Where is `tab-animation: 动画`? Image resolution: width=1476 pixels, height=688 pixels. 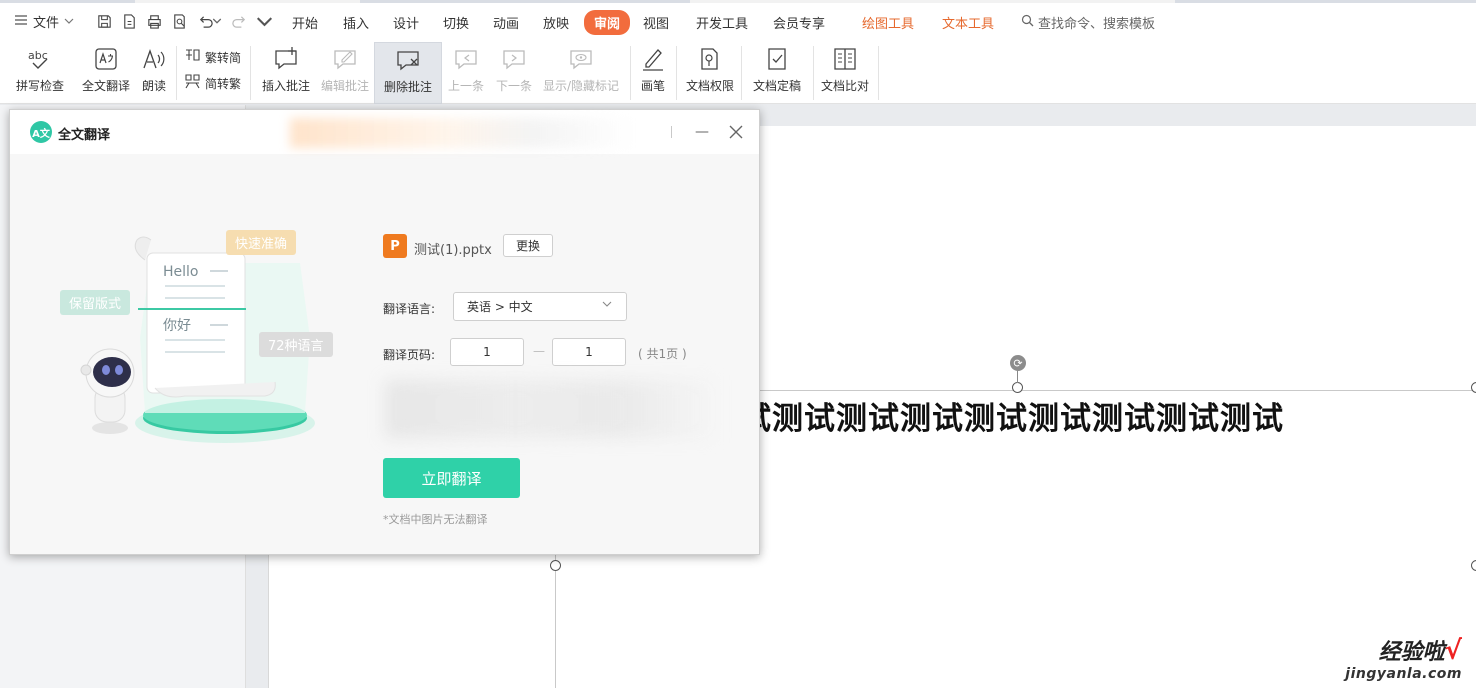 tab-animation: 动画 is located at coordinates (506, 22).